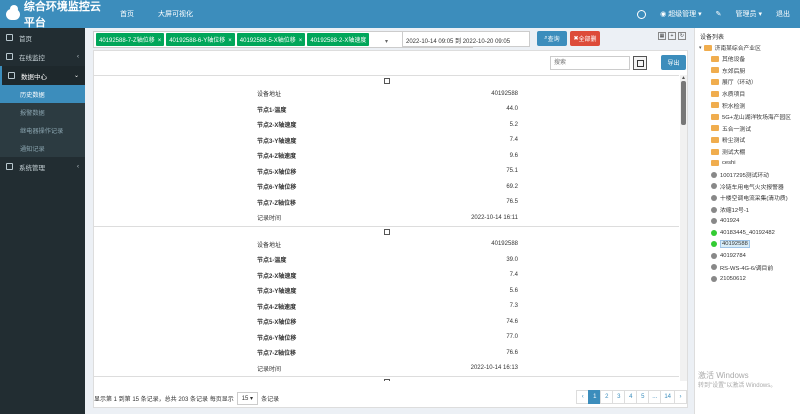 This screenshot has width=800, height=414. What do you see at coordinates (747, 105) in the screenshot?
I see `tree-folder-node: 积水检测` at bounding box center [747, 105].